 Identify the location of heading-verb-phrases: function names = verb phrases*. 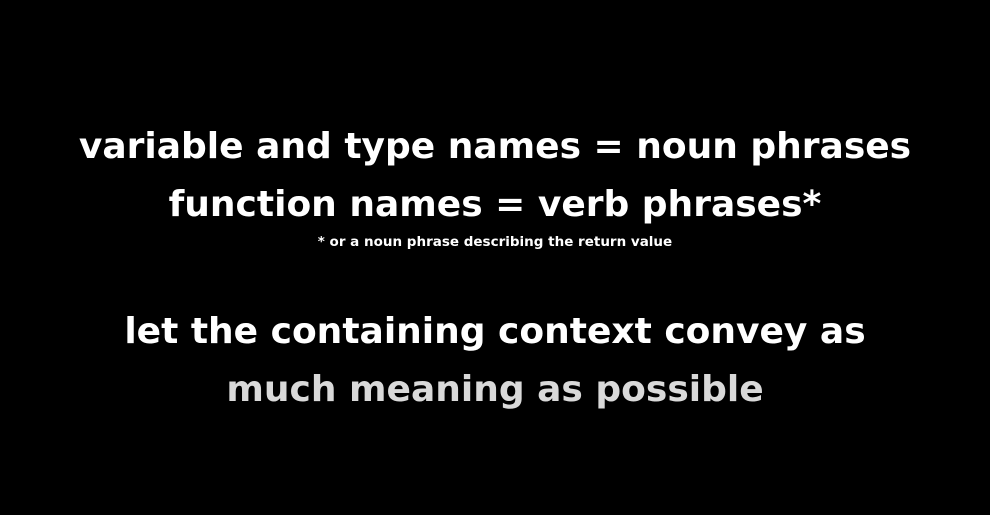
(495, 204).